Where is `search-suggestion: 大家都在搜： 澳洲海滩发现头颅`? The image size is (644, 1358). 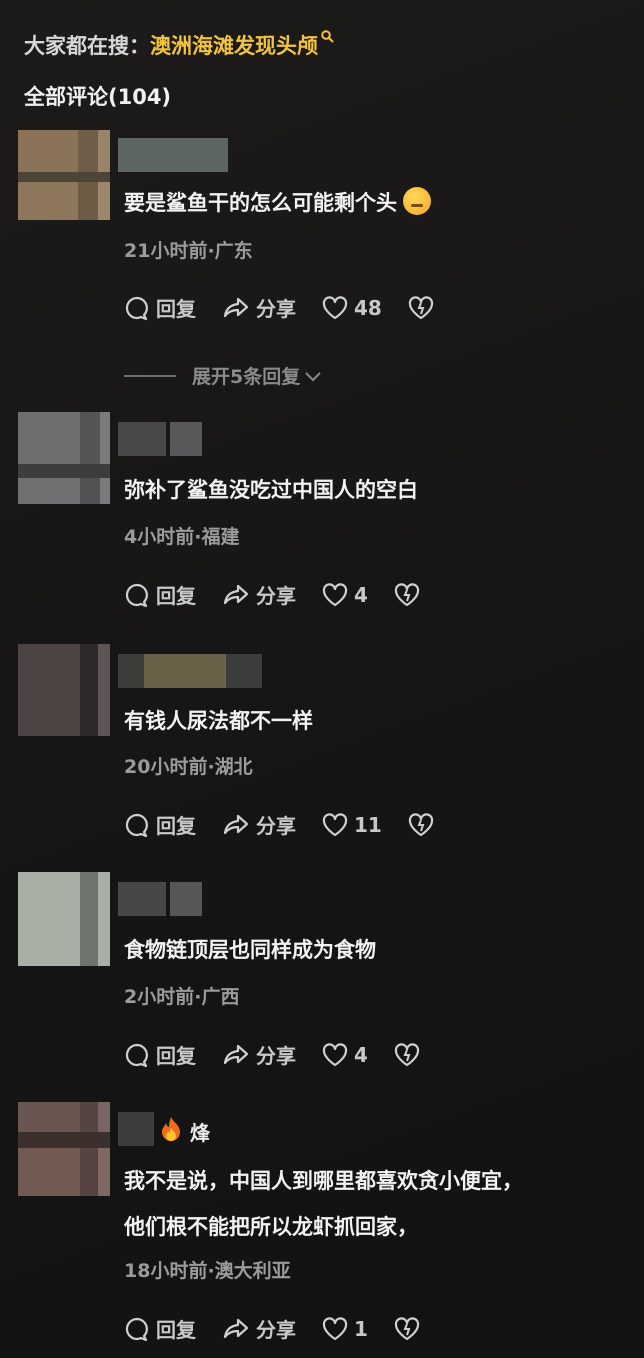 search-suggestion: 大家都在搜： 澳洲海滩发现头颅 is located at coordinates (179, 45).